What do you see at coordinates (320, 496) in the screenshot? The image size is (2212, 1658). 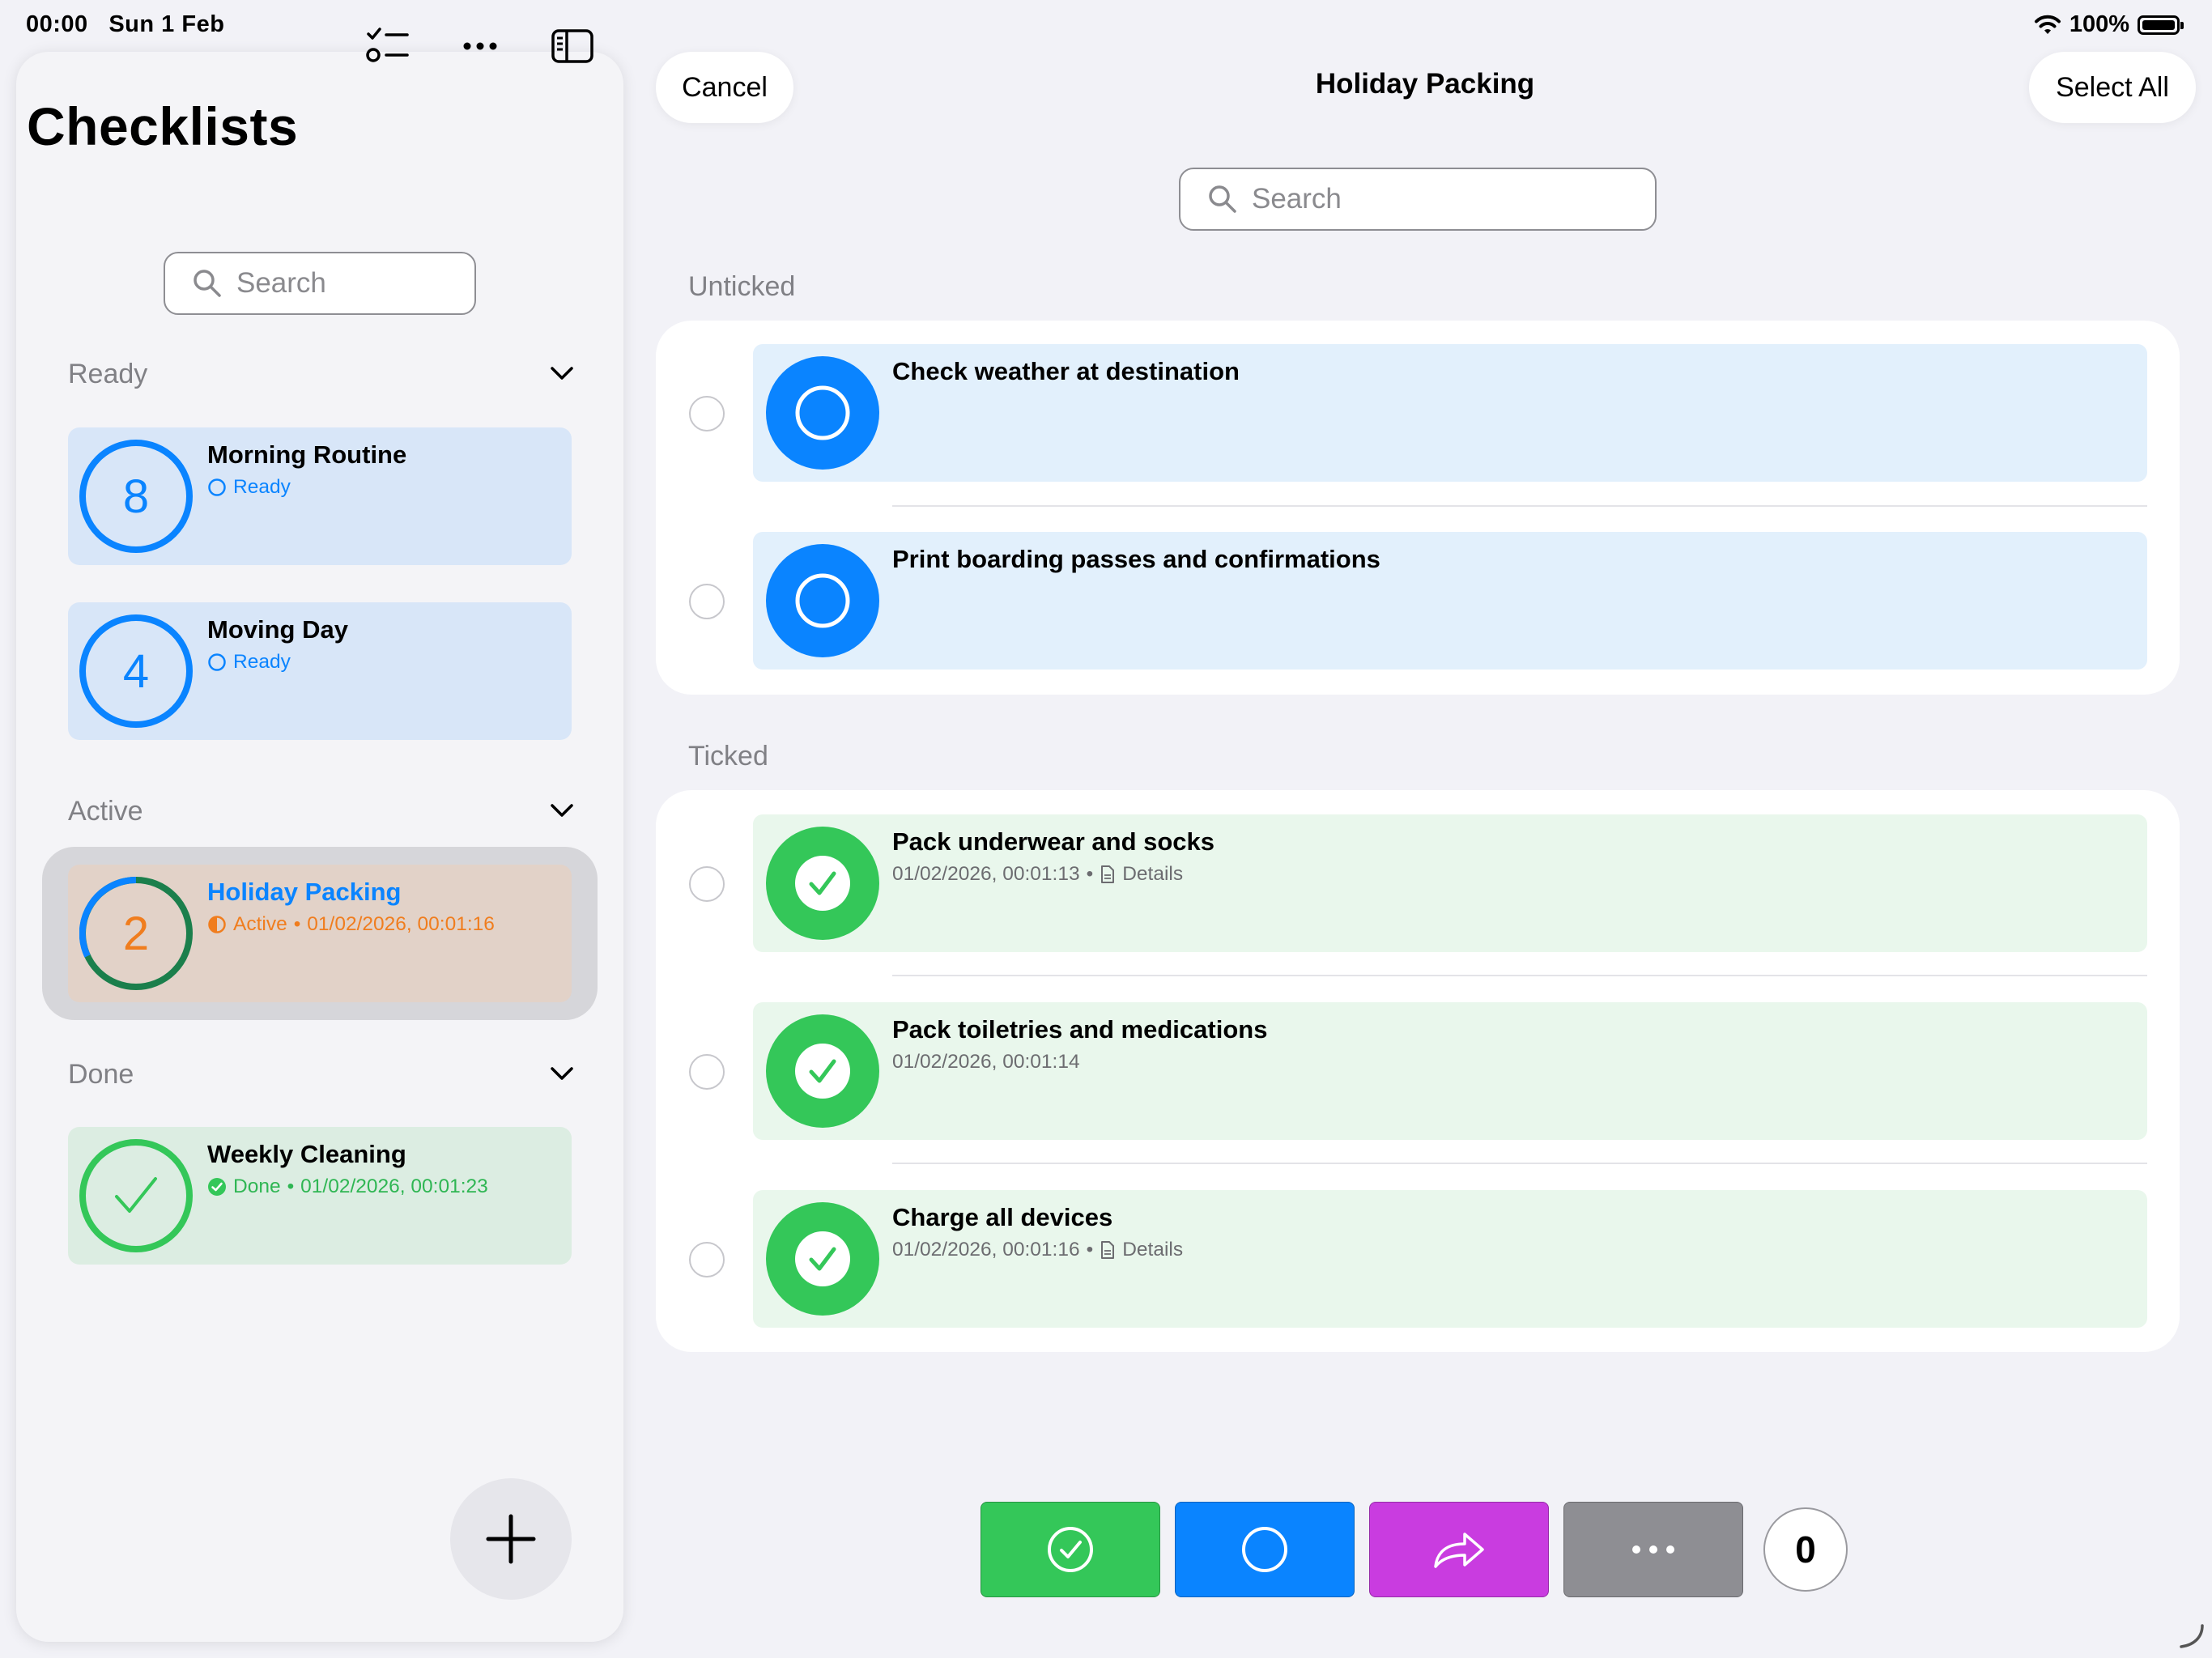 I see `checklist-card-morning-routine: 8 Morning Routine Ready` at bounding box center [320, 496].